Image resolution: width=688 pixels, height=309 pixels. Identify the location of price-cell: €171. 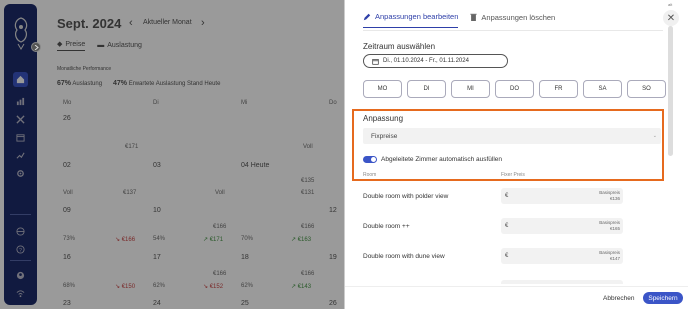
(132, 147).